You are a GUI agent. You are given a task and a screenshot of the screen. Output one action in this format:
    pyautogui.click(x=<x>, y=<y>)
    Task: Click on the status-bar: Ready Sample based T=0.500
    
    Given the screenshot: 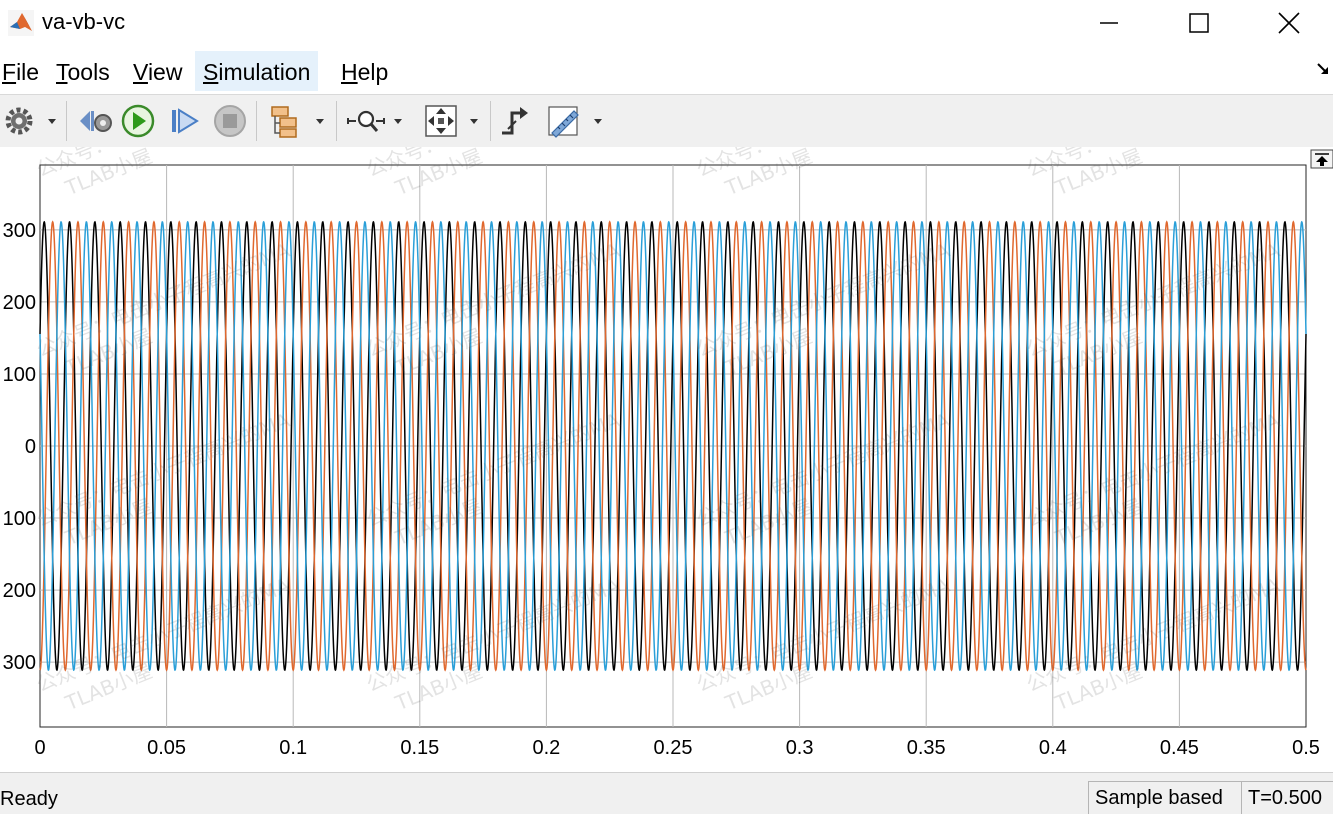 What is the action you would take?
    pyautogui.click(x=666, y=793)
    